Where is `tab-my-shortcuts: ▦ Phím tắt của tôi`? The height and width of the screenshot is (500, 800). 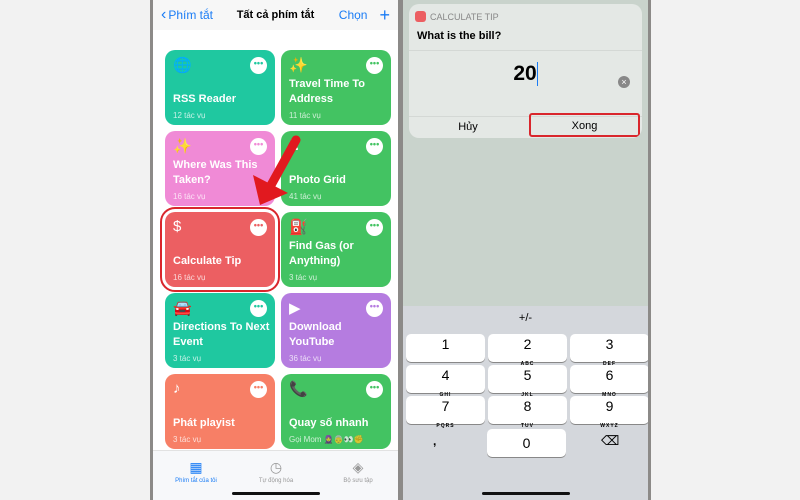
tab-my-shortcuts: ▦ Phím tắt của tôi is located at coordinates (196, 471).